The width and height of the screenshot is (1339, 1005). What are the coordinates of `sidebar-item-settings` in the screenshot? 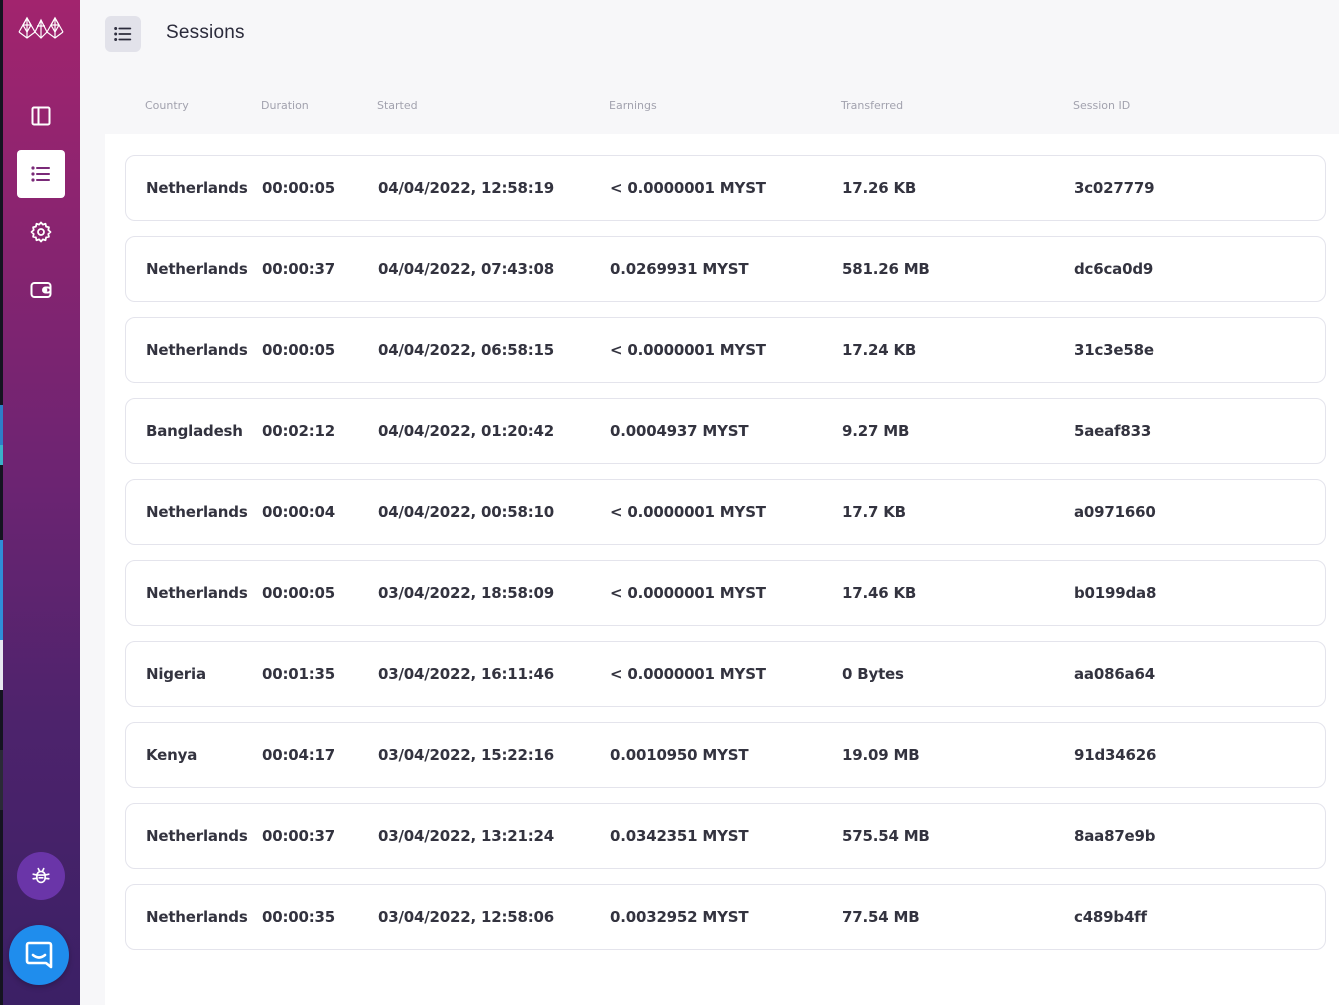 It's located at (41, 232).